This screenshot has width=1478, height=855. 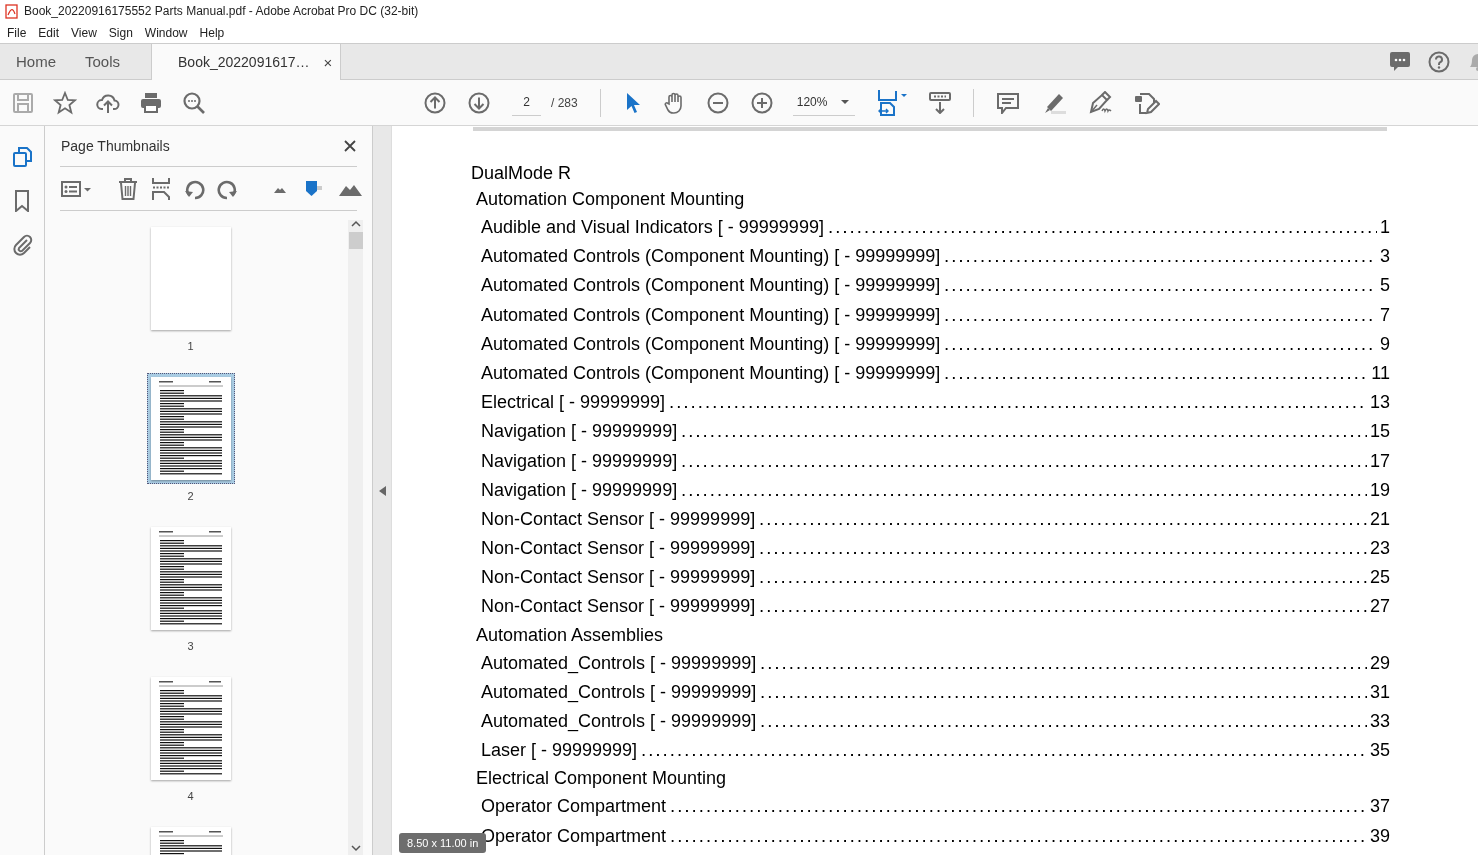 I want to click on chat-icon, so click(x=1400, y=61).